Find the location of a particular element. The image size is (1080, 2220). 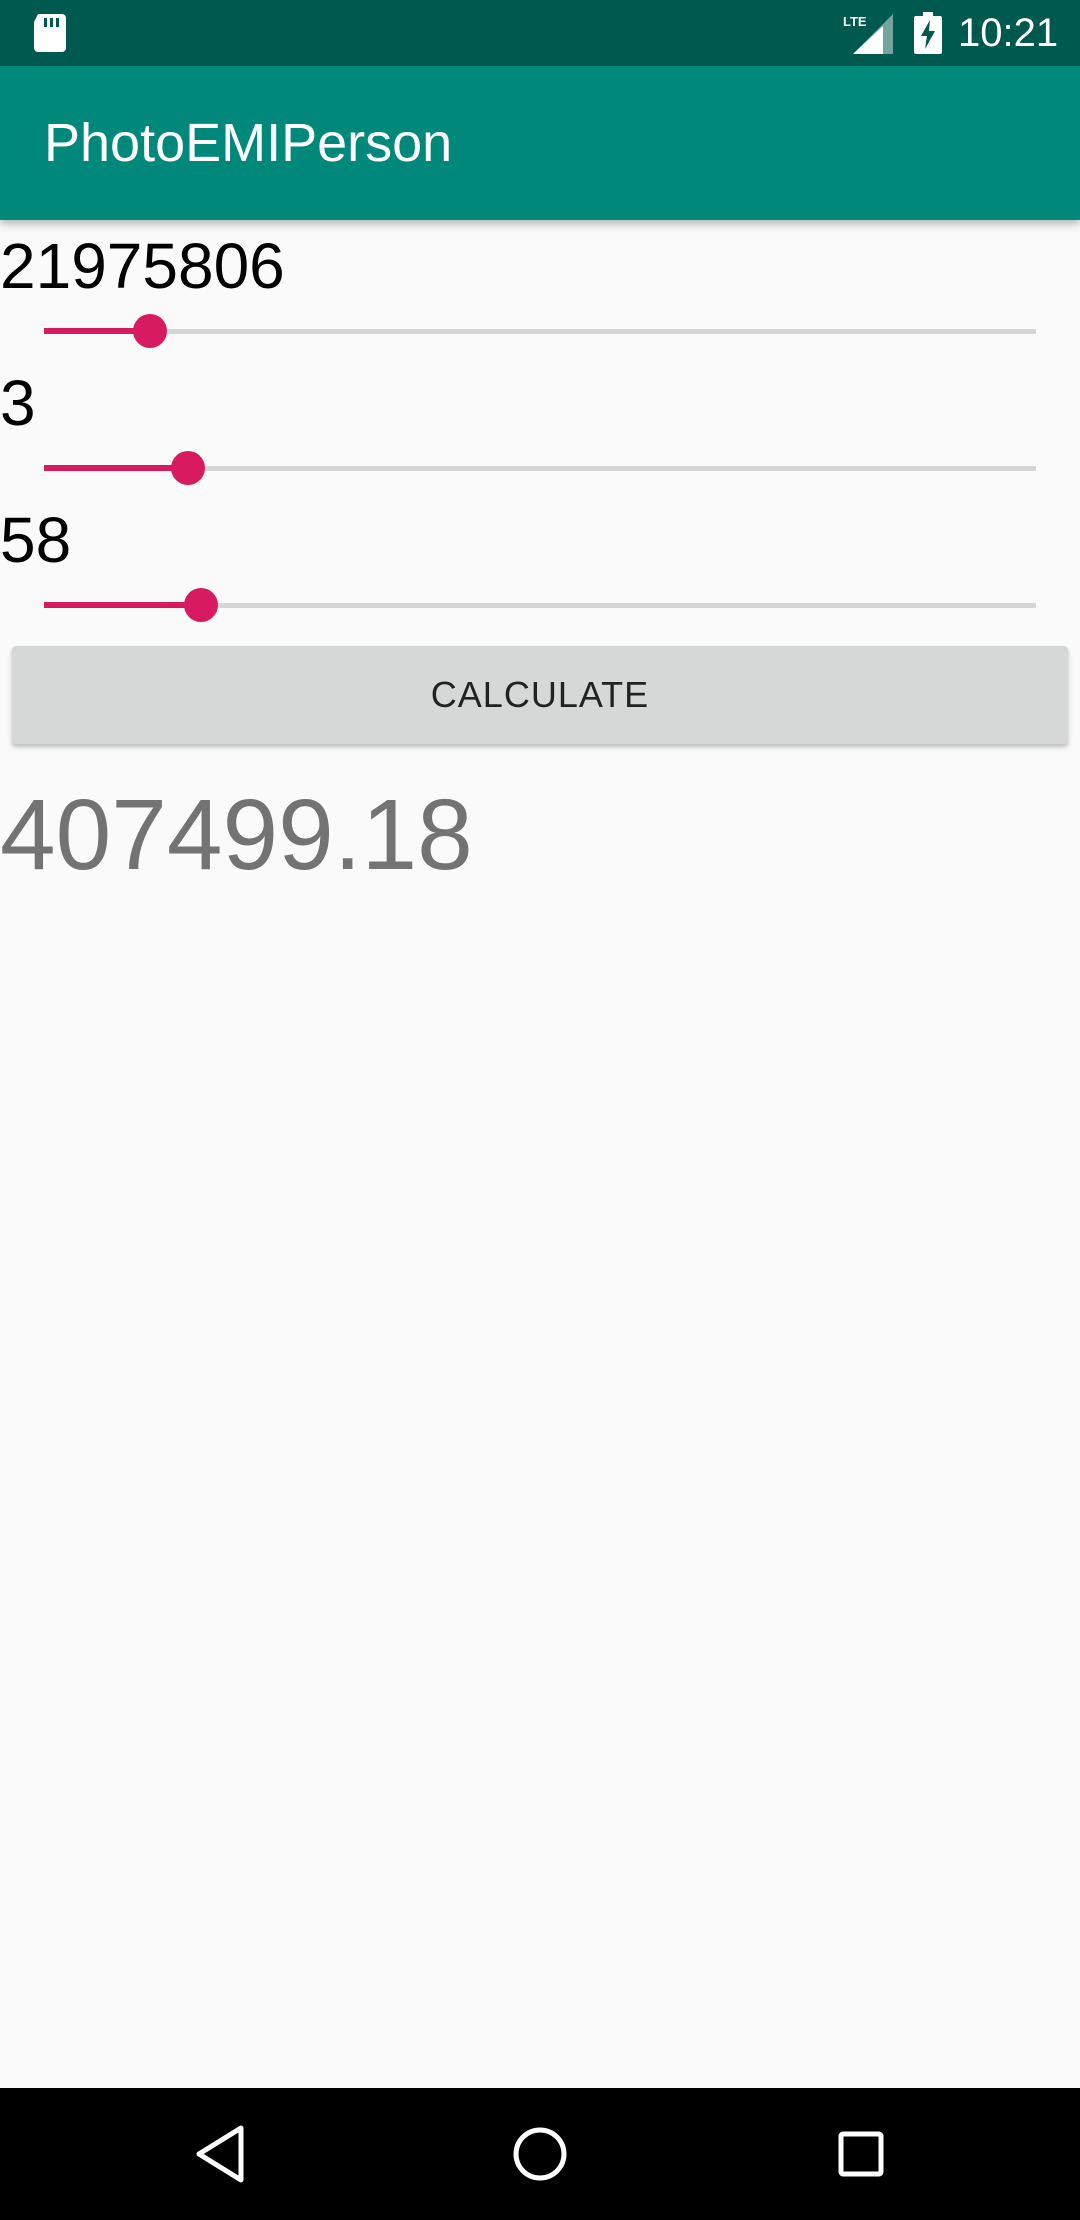

battery-charging-icon is located at coordinates (928, 33).